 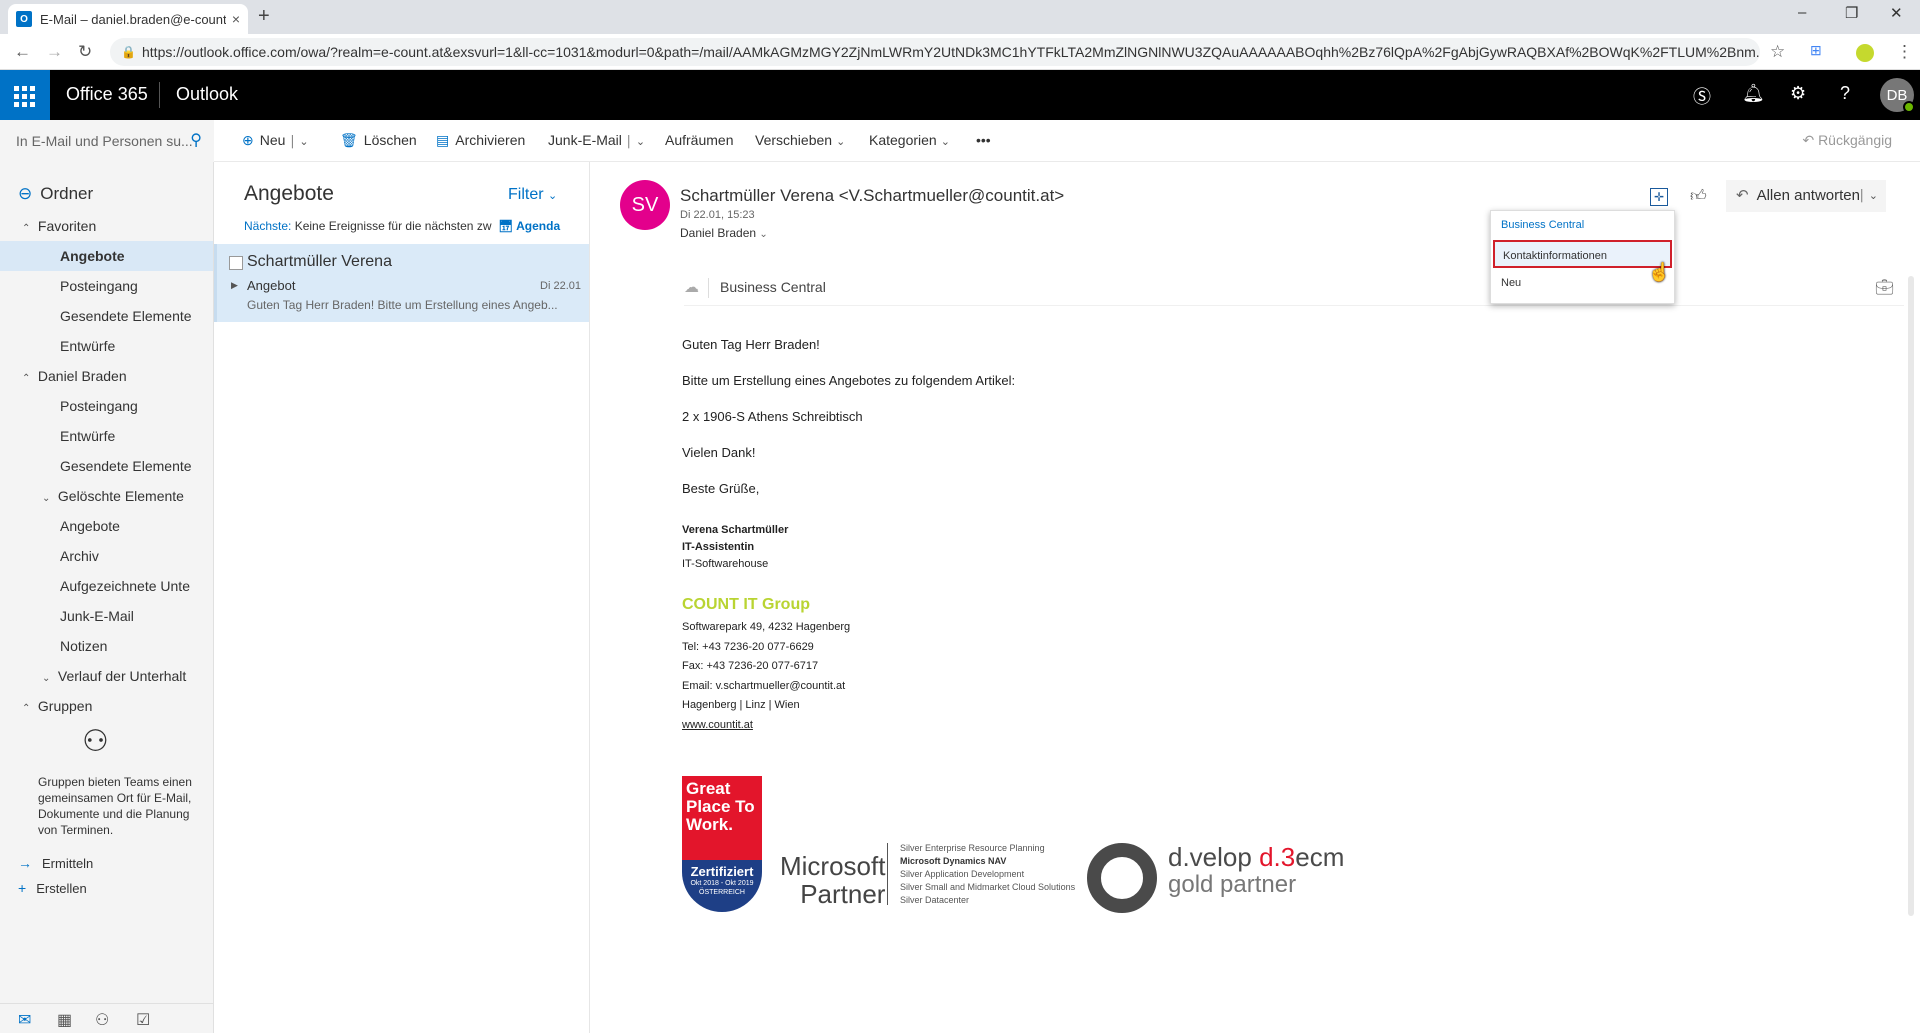 I want to click on groups-label: Gruppen, so click(x=65, y=706).